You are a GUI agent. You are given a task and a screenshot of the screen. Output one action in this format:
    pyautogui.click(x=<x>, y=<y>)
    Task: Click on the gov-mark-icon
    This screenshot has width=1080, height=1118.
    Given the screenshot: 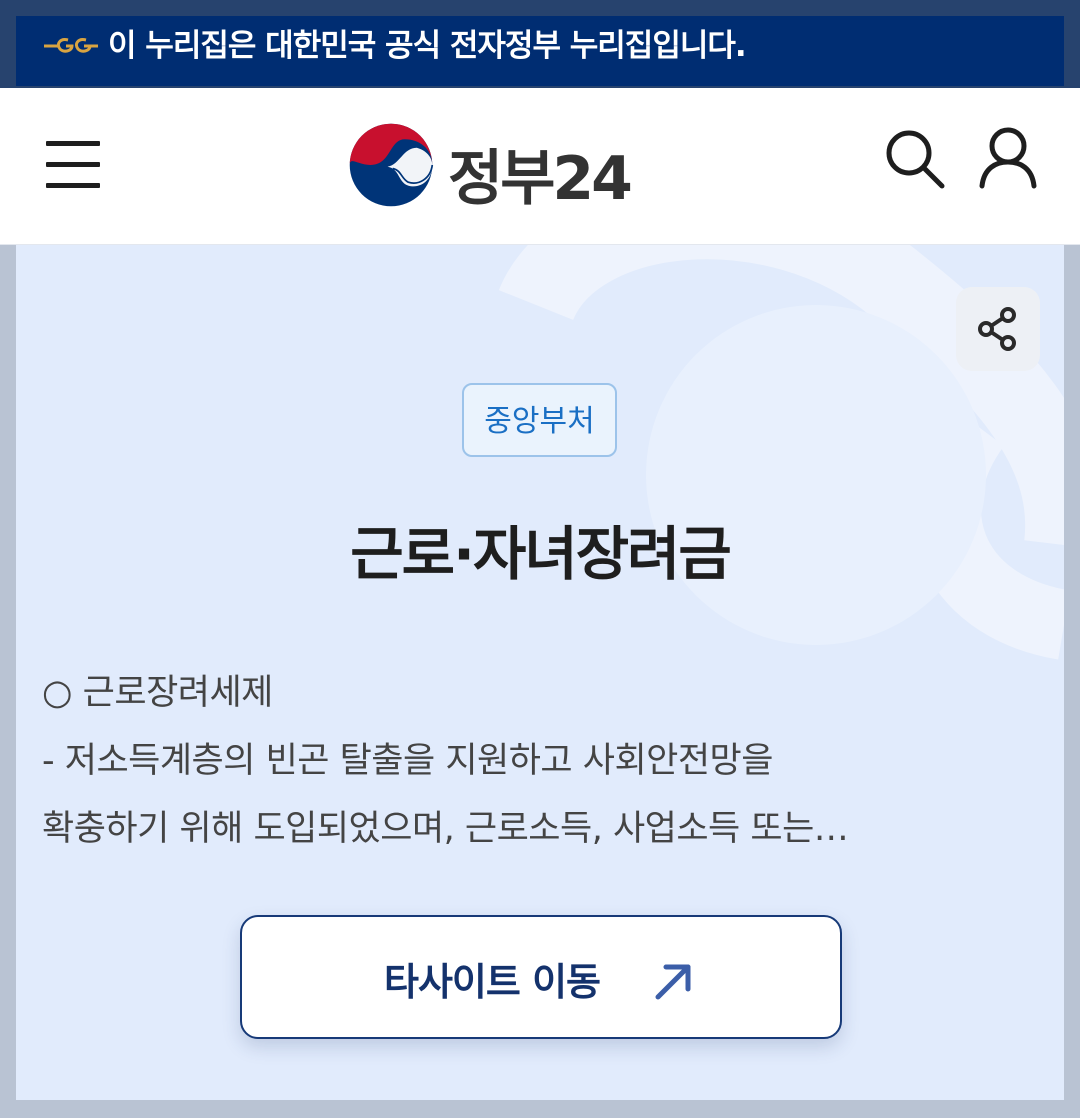 What is the action you would take?
    pyautogui.click(x=71, y=45)
    